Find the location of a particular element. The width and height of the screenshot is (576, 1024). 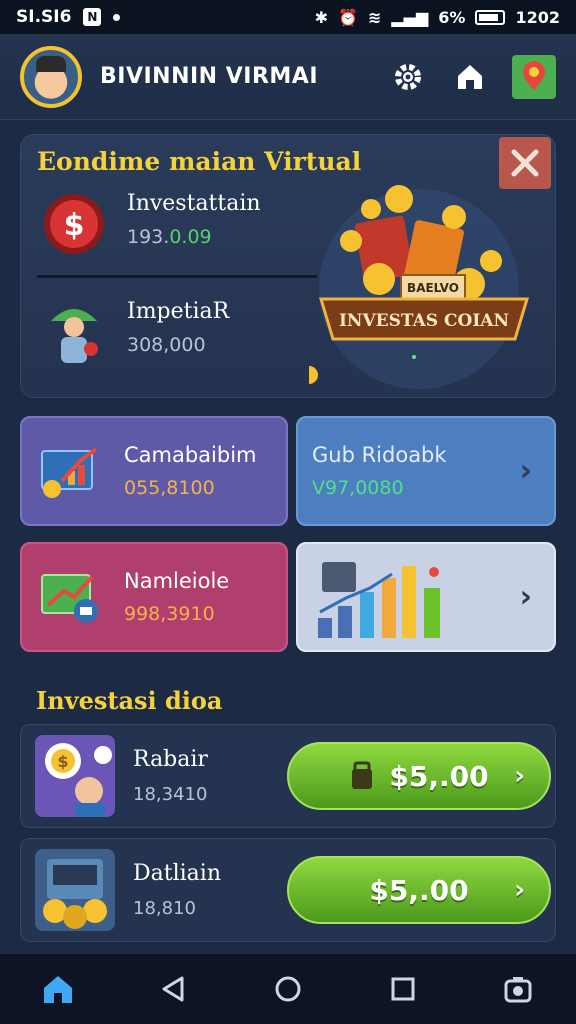

app-header: BIVINNIN VIRMAI is located at coordinates (288, 77).